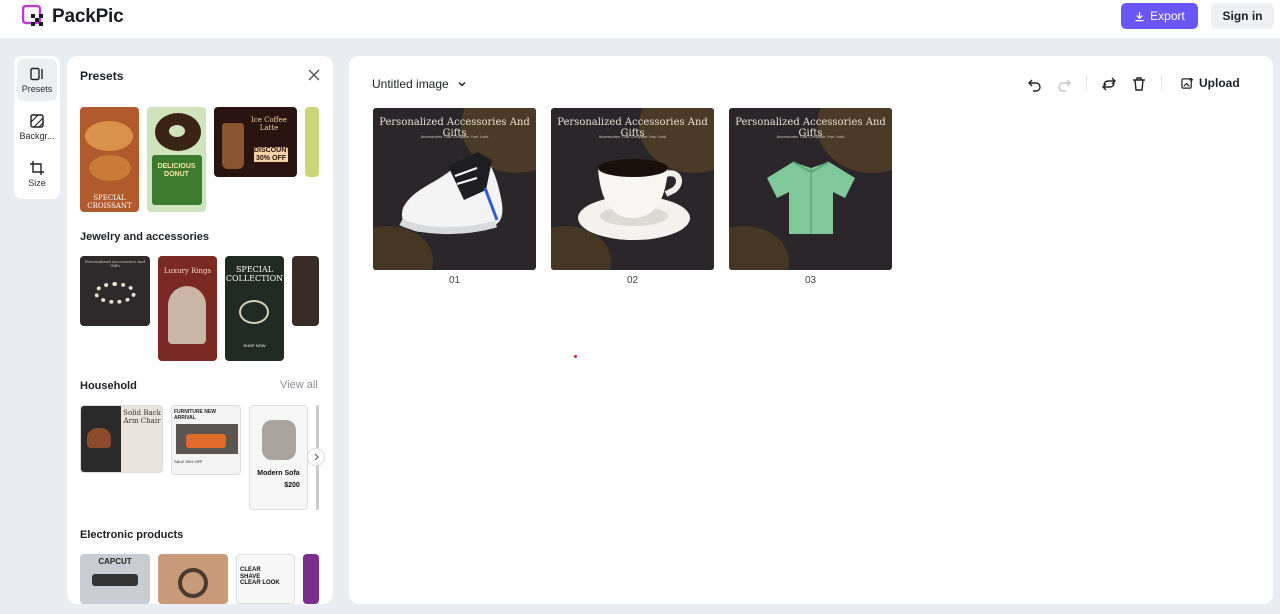 Image resolution: width=1280 pixels, height=614 pixels. Describe the element at coordinates (109, 159) in the screenshot. I see `preset-croissant: SPECIAL CROISSANT` at that location.